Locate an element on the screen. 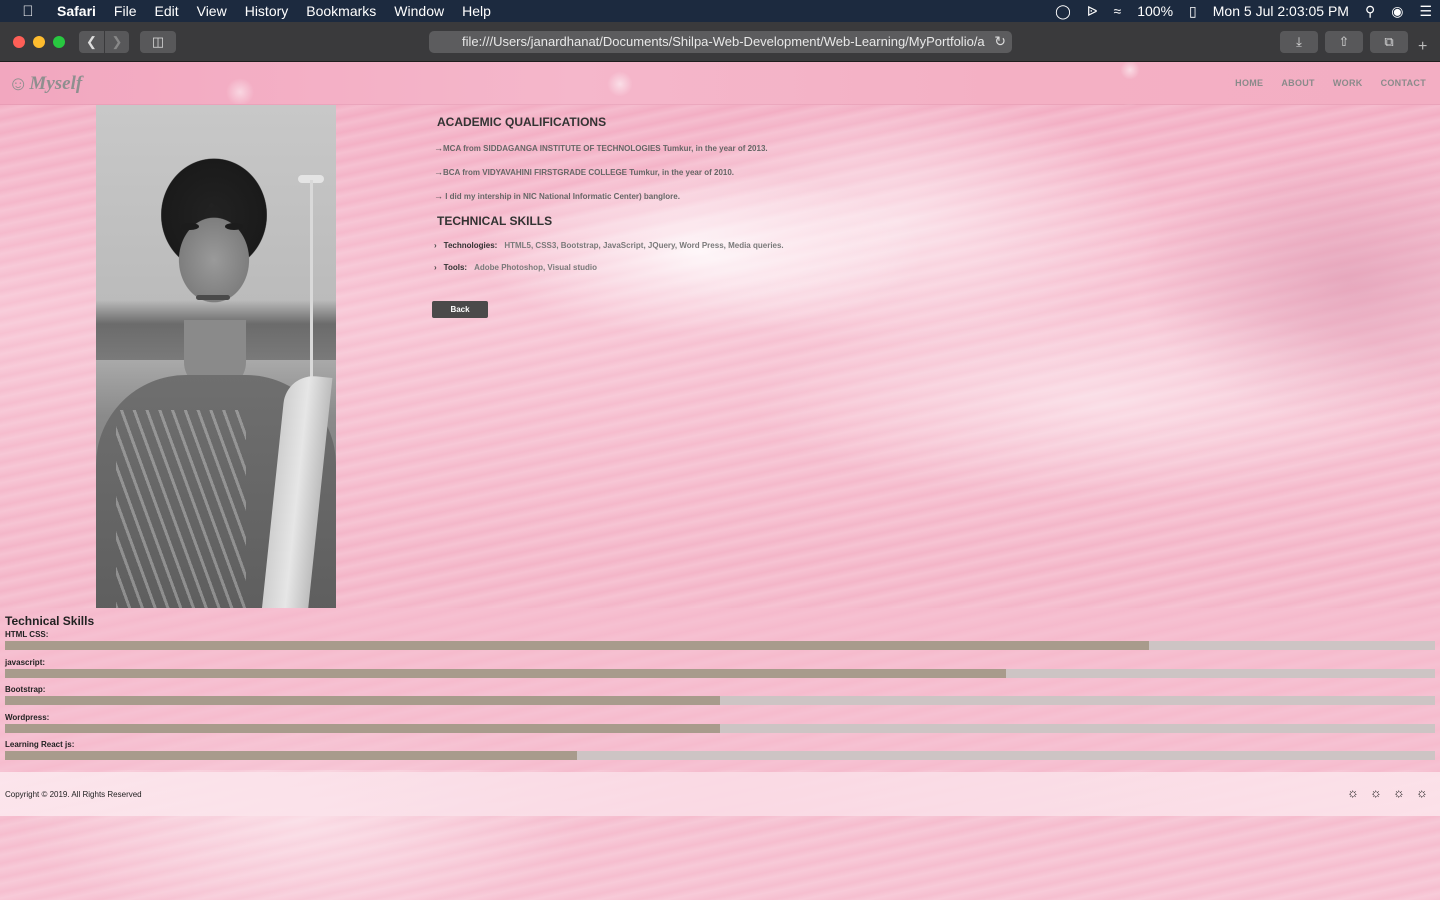 The image size is (1440, 900). social-icon-2: ☼ is located at coordinates (1376, 793).